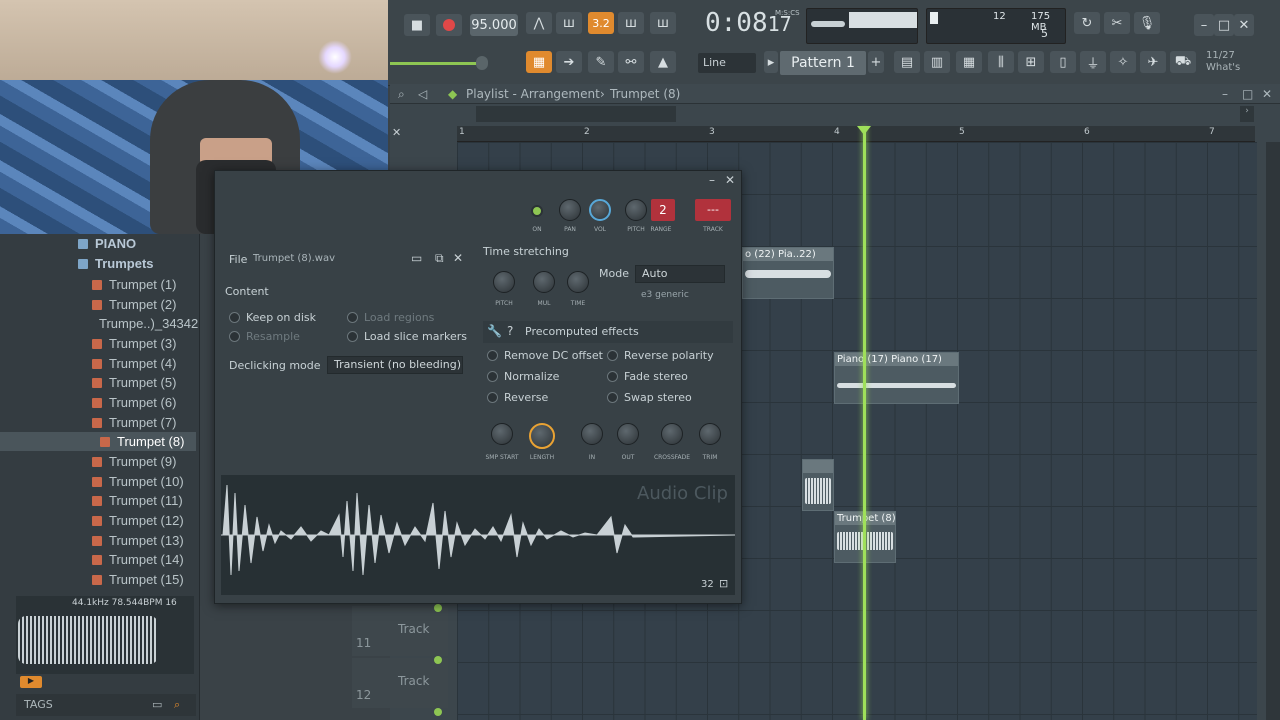 The width and height of the screenshot is (1280, 720). What do you see at coordinates (105, 642) in the screenshot?
I see `sample-preview: 44.1kHz 78.544BPM 16 ▶` at bounding box center [105, 642].